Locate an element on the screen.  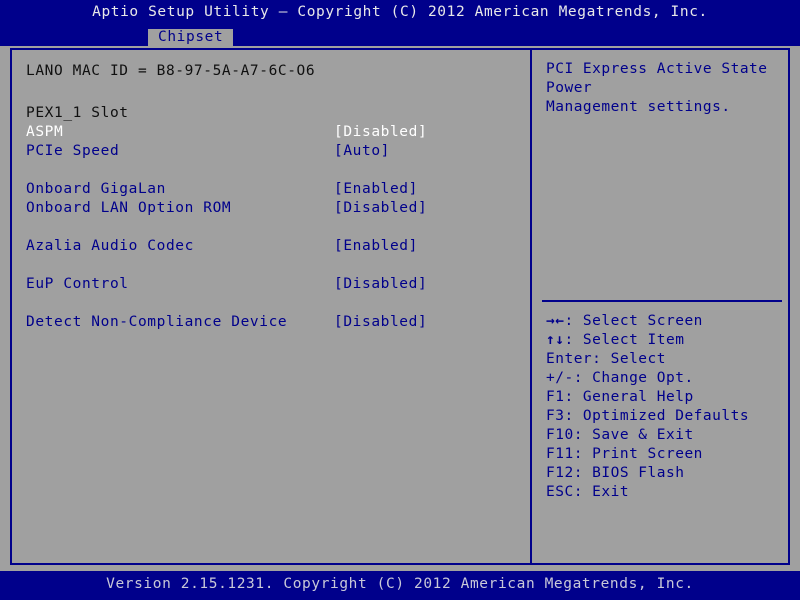
tab-bar: Chipset is located at coordinates (400, 37).